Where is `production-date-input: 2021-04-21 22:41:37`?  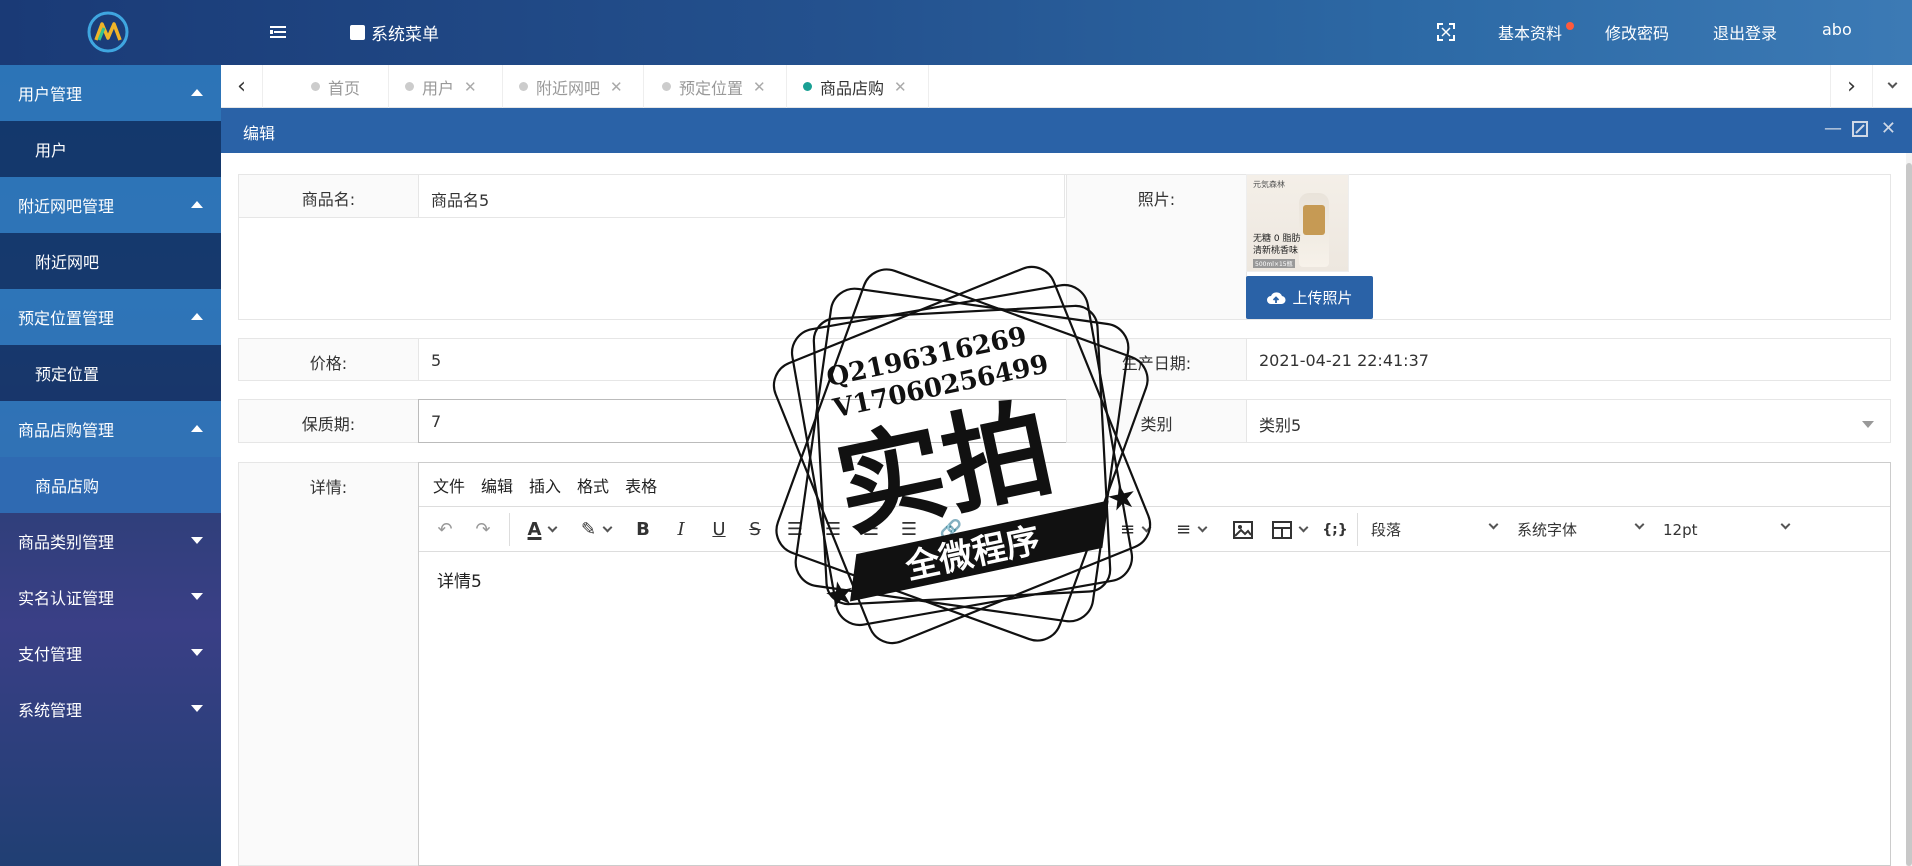 production-date-input: 2021-04-21 22:41:37 is located at coordinates (1568, 359).